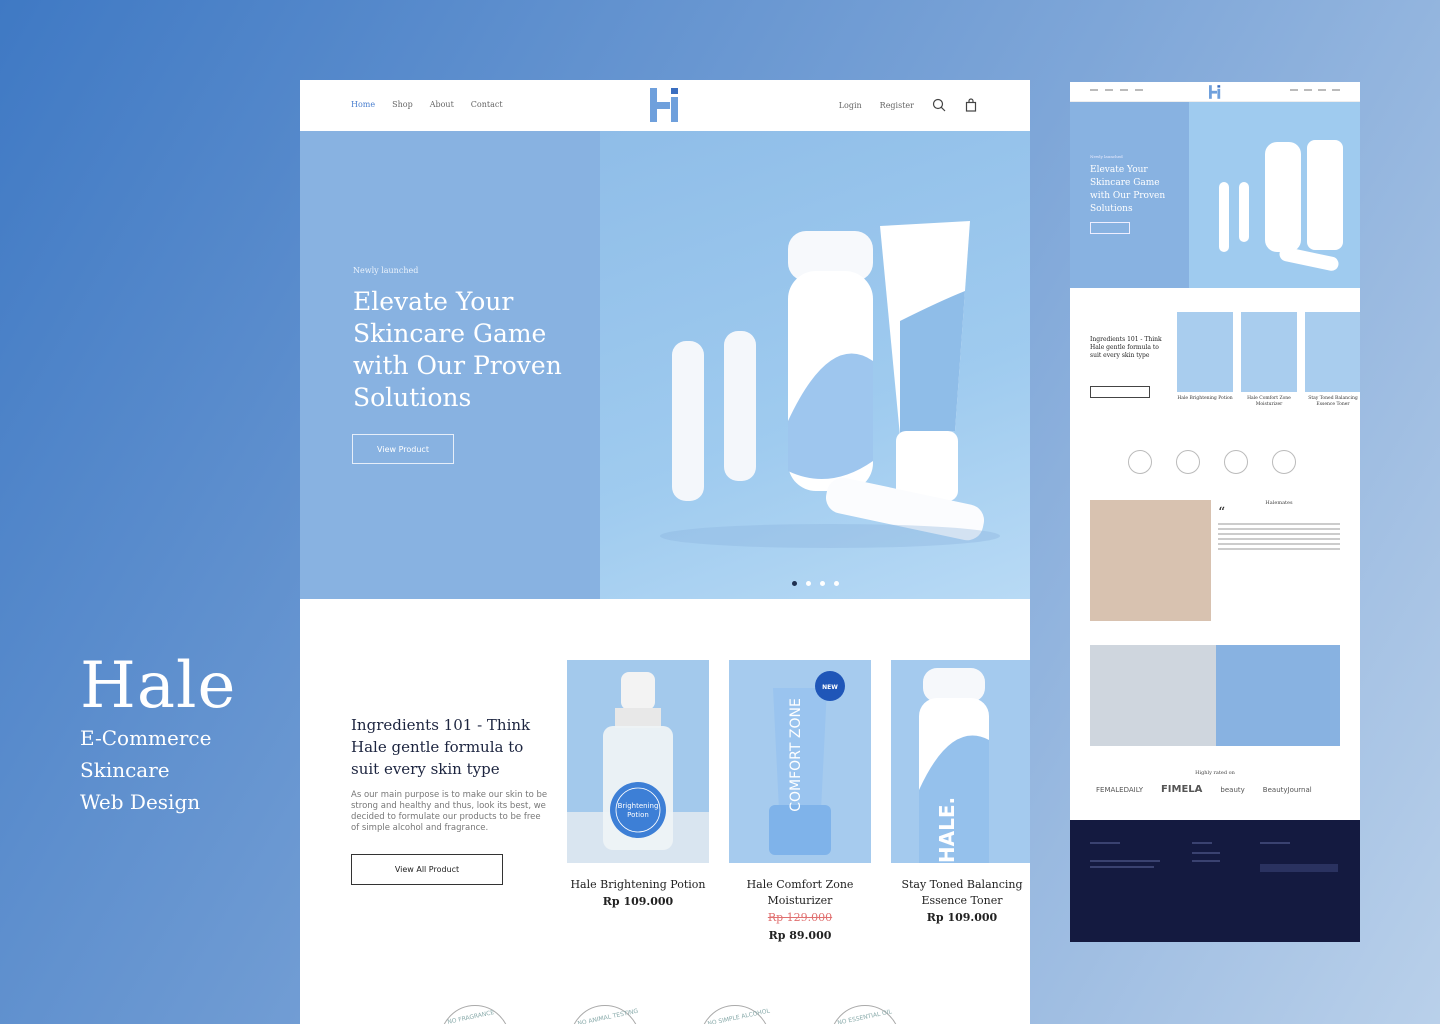 This screenshot has height=1024, width=1440. I want to click on nav-links: Home Shop About Contact, so click(427, 104).